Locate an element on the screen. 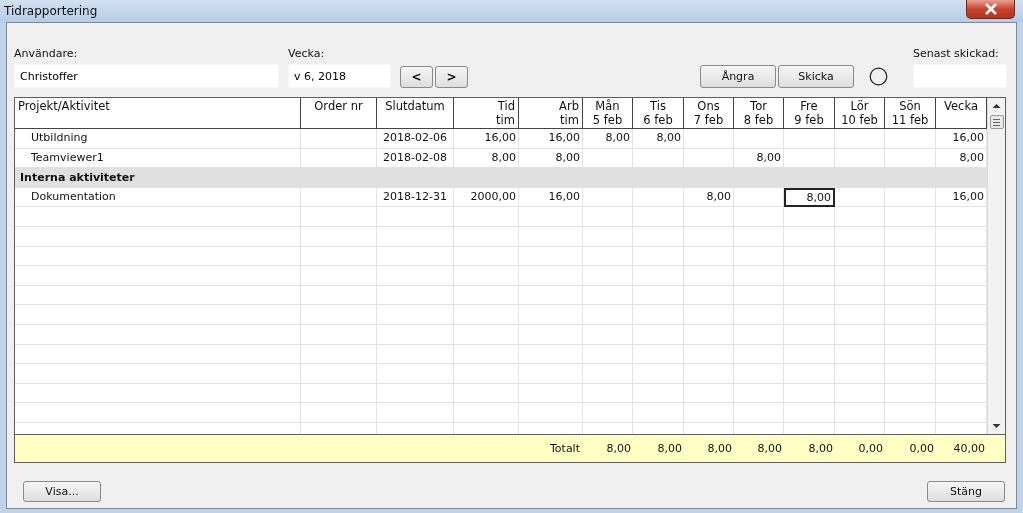 The image size is (1023, 513). column-header: Slutdatum is located at coordinates (415, 113).